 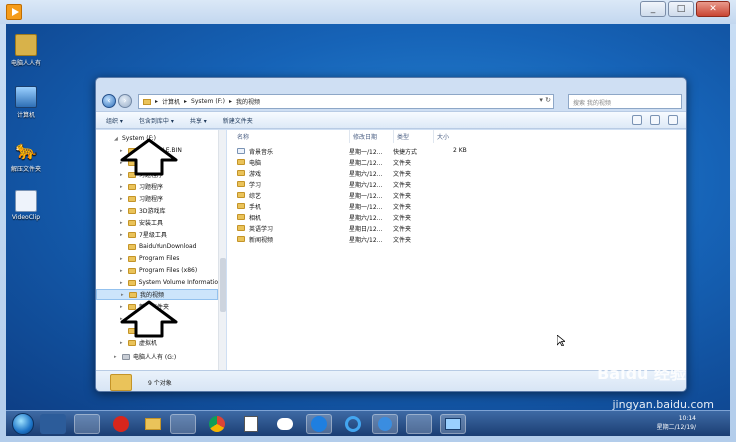 I want to click on file-row: 英语学习 星期日/12... 文件夹, so click(x=457, y=228).